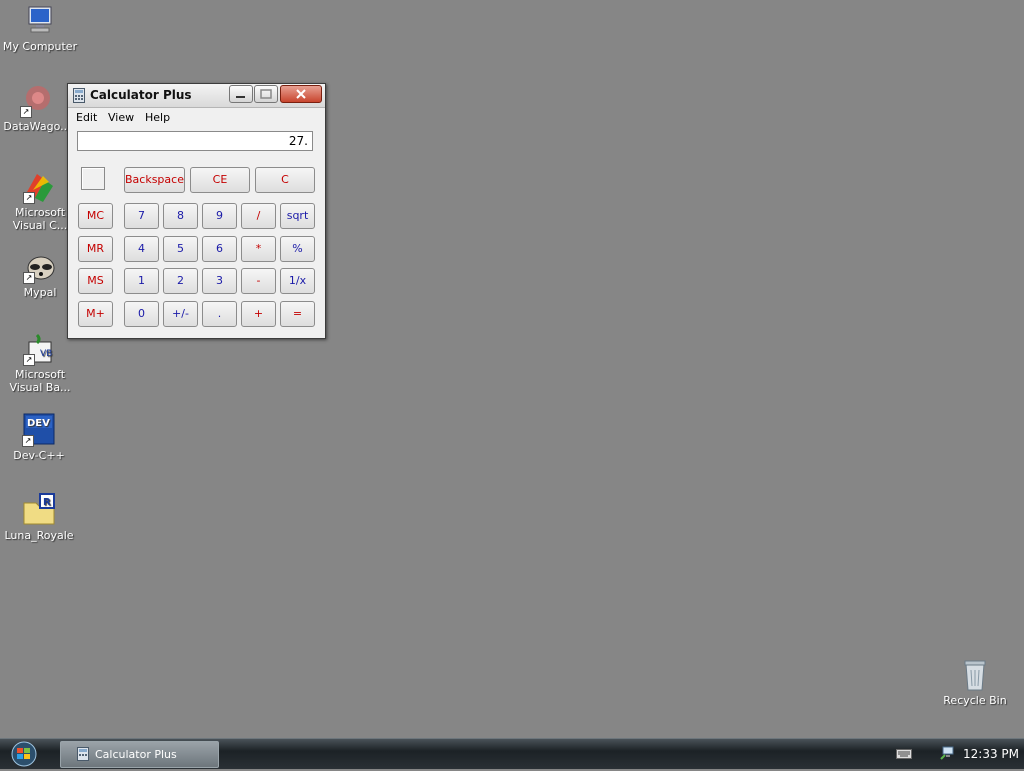 The image size is (1024, 771). Describe the element at coordinates (141, 314) in the screenshot. I see `digit-0-button: 0` at that location.